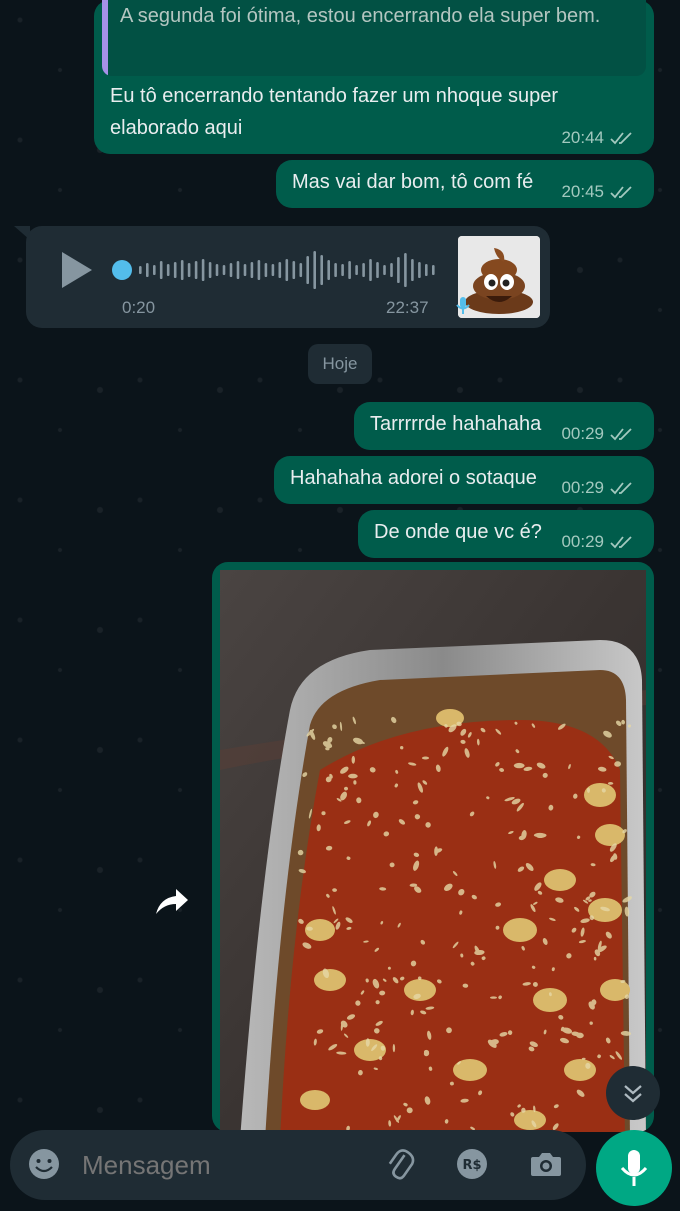 Image resolution: width=680 pixels, height=1211 pixels. What do you see at coordinates (105, 38) in the screenshot?
I see `quote-accent-bar` at bounding box center [105, 38].